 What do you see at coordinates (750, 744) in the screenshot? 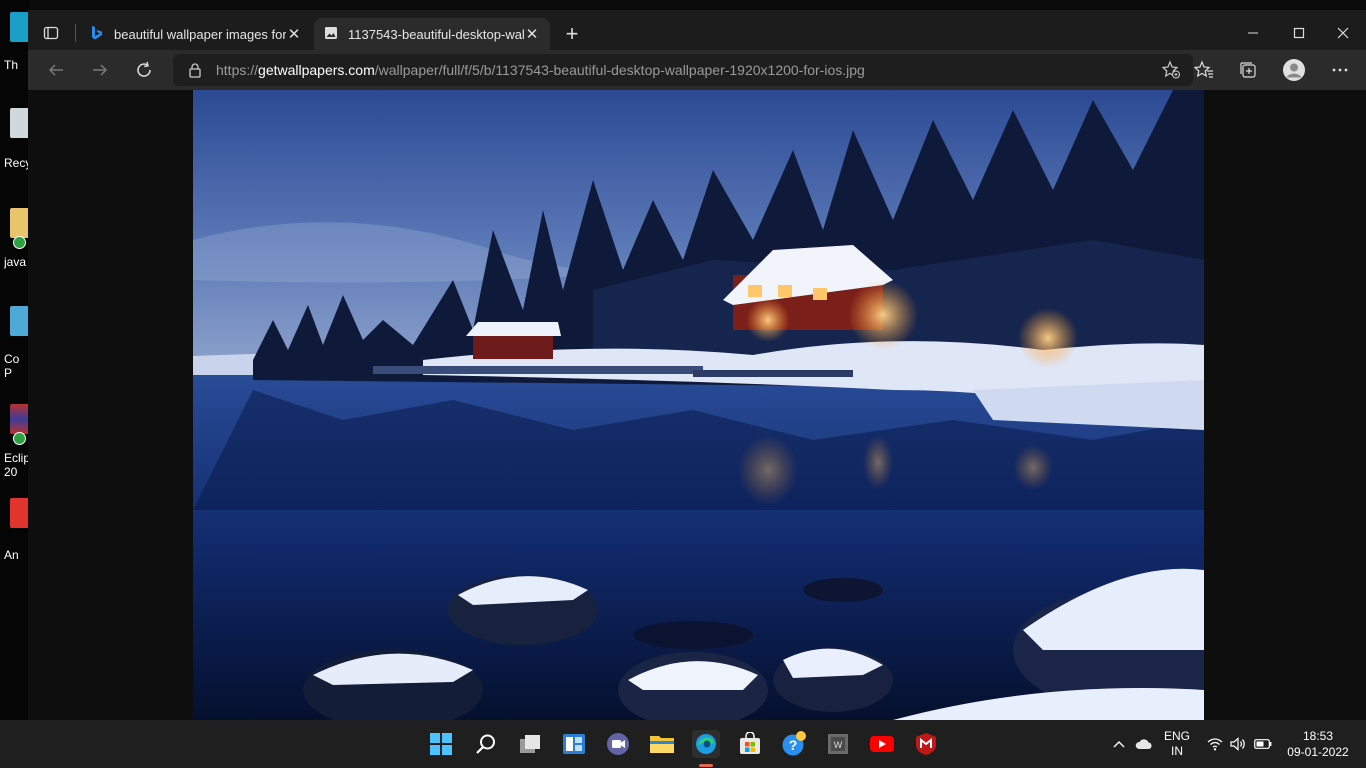
I see `microsoft-store-icon` at bounding box center [750, 744].